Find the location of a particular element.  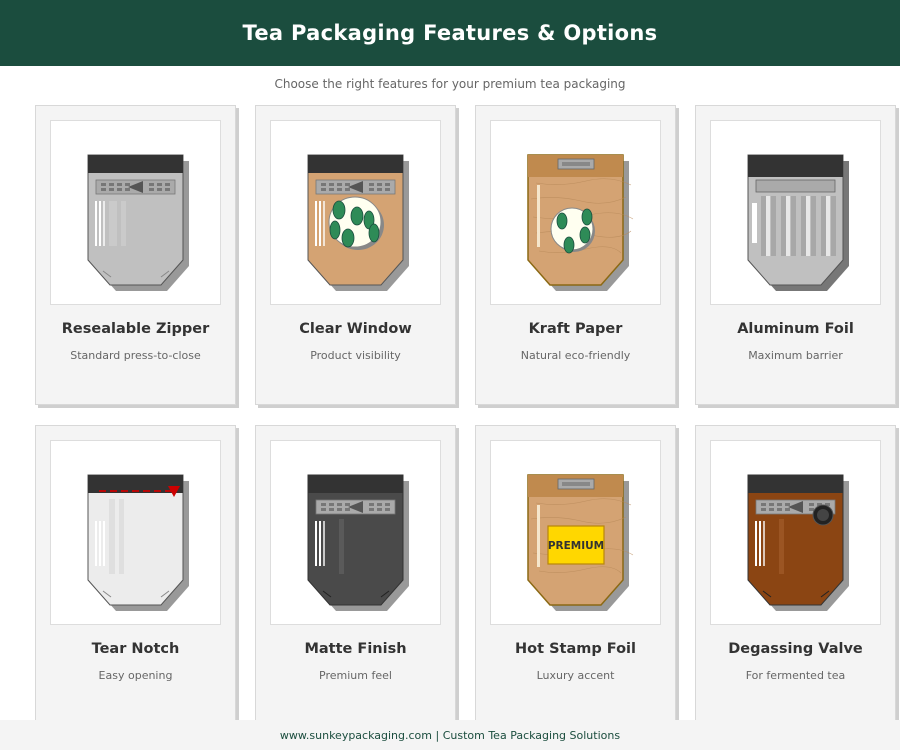

feature-title: Degassing Valve is located at coordinates (795, 649).